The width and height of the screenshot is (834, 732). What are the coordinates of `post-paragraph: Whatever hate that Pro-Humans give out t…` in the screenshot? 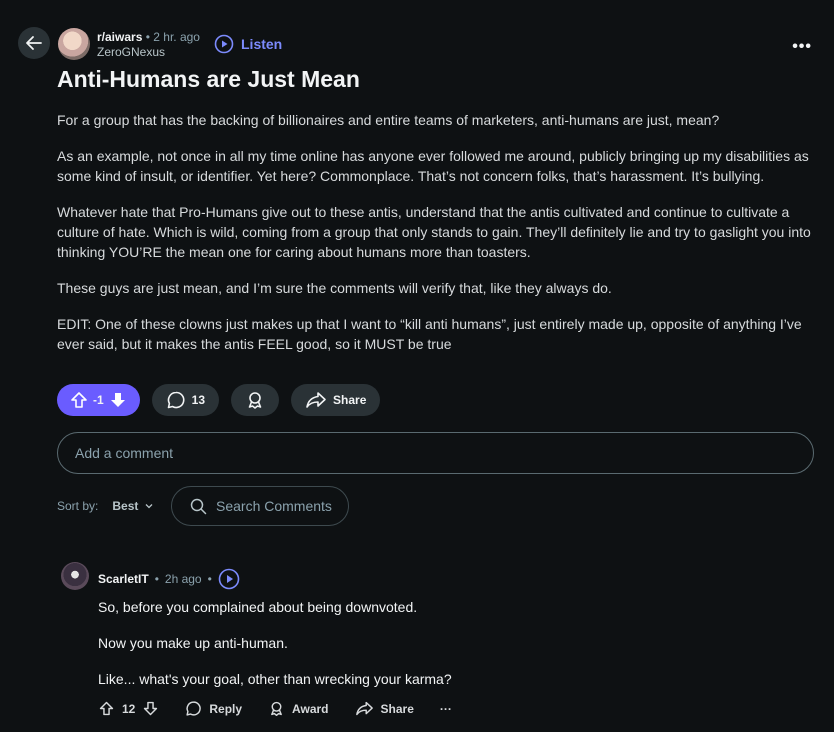 It's located at (434, 232).